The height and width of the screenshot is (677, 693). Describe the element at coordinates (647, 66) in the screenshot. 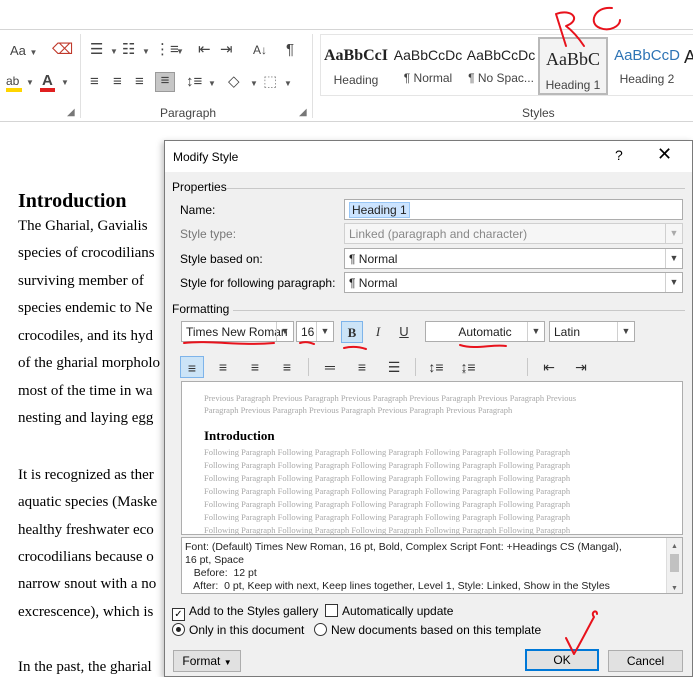

I see `style-heading-2: AaBbCcD Heading 2` at that location.